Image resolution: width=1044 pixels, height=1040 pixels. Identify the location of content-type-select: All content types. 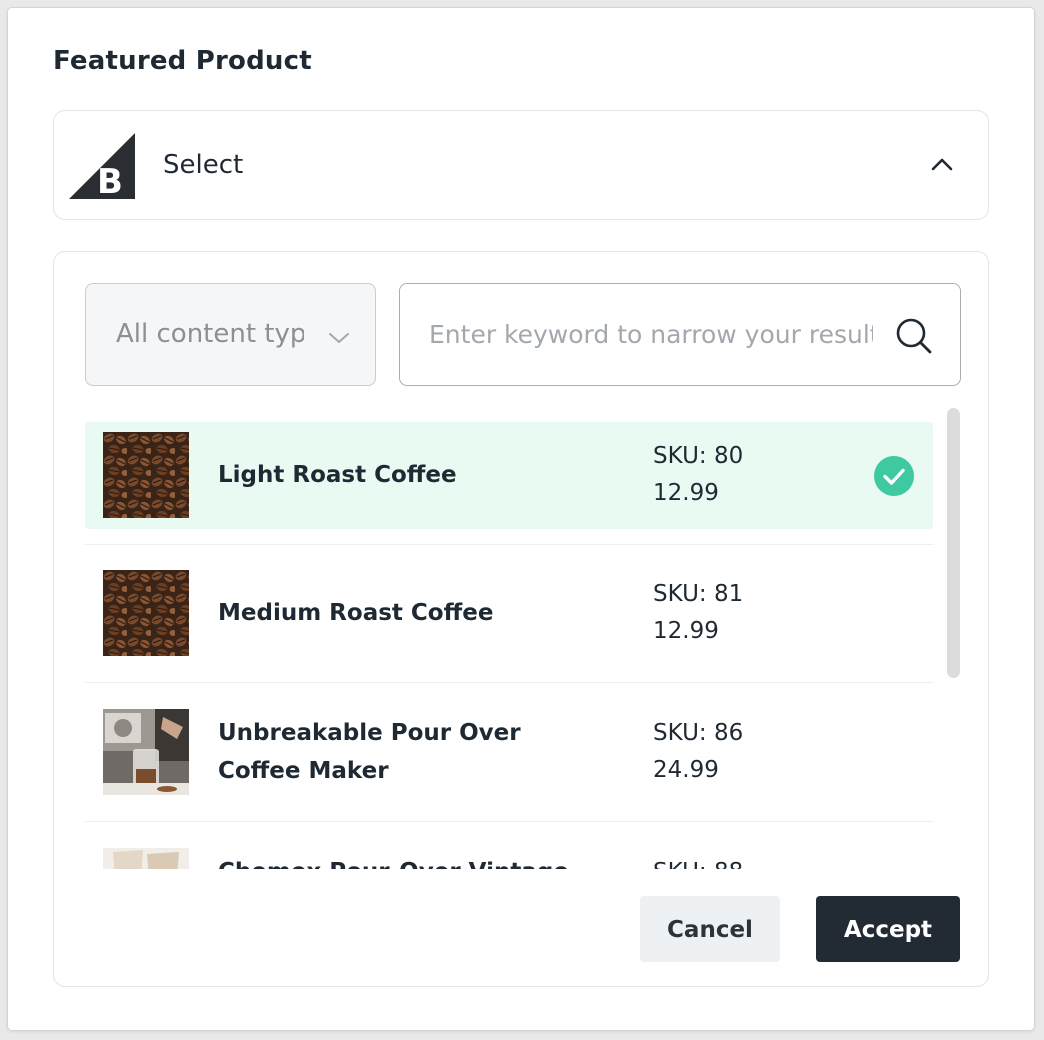
(230, 334).